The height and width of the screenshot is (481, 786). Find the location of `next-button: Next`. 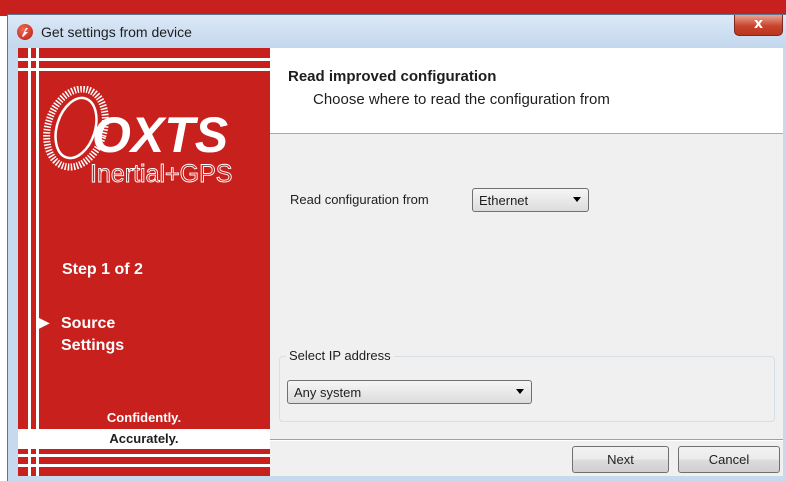

next-button: Next is located at coordinates (620, 459).